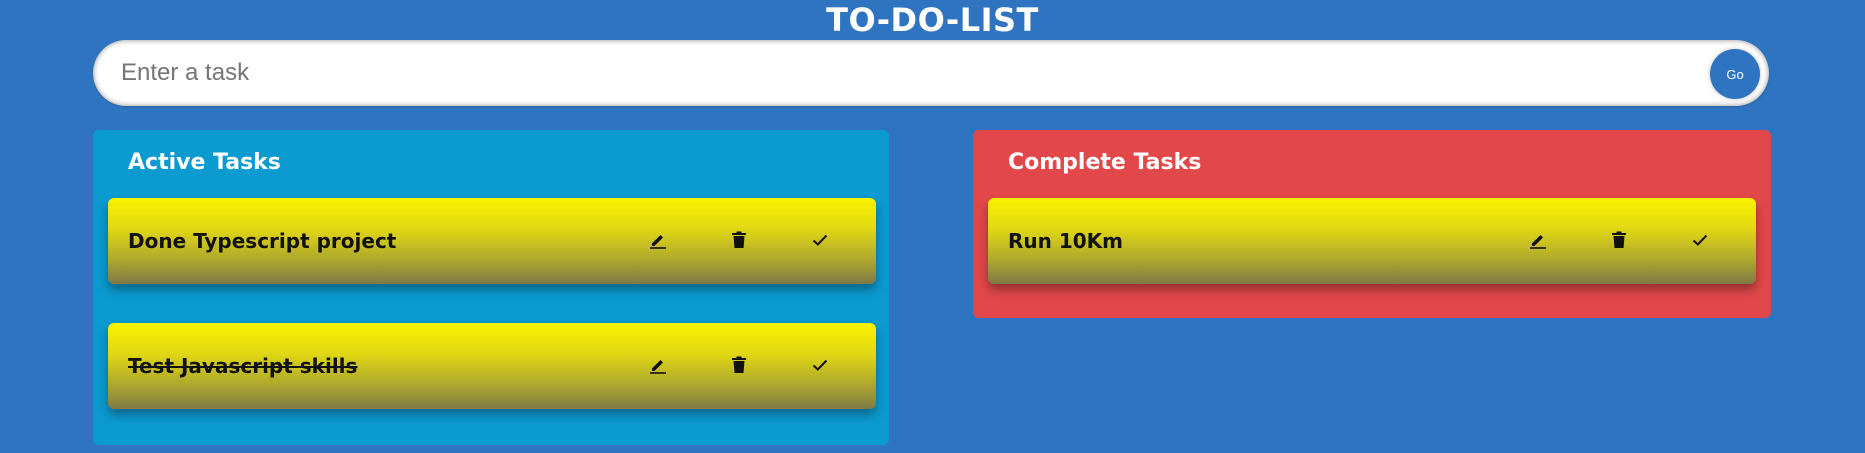 This screenshot has height=453, width=1865. What do you see at coordinates (901, 73) in the screenshot?
I see `task-input` at bounding box center [901, 73].